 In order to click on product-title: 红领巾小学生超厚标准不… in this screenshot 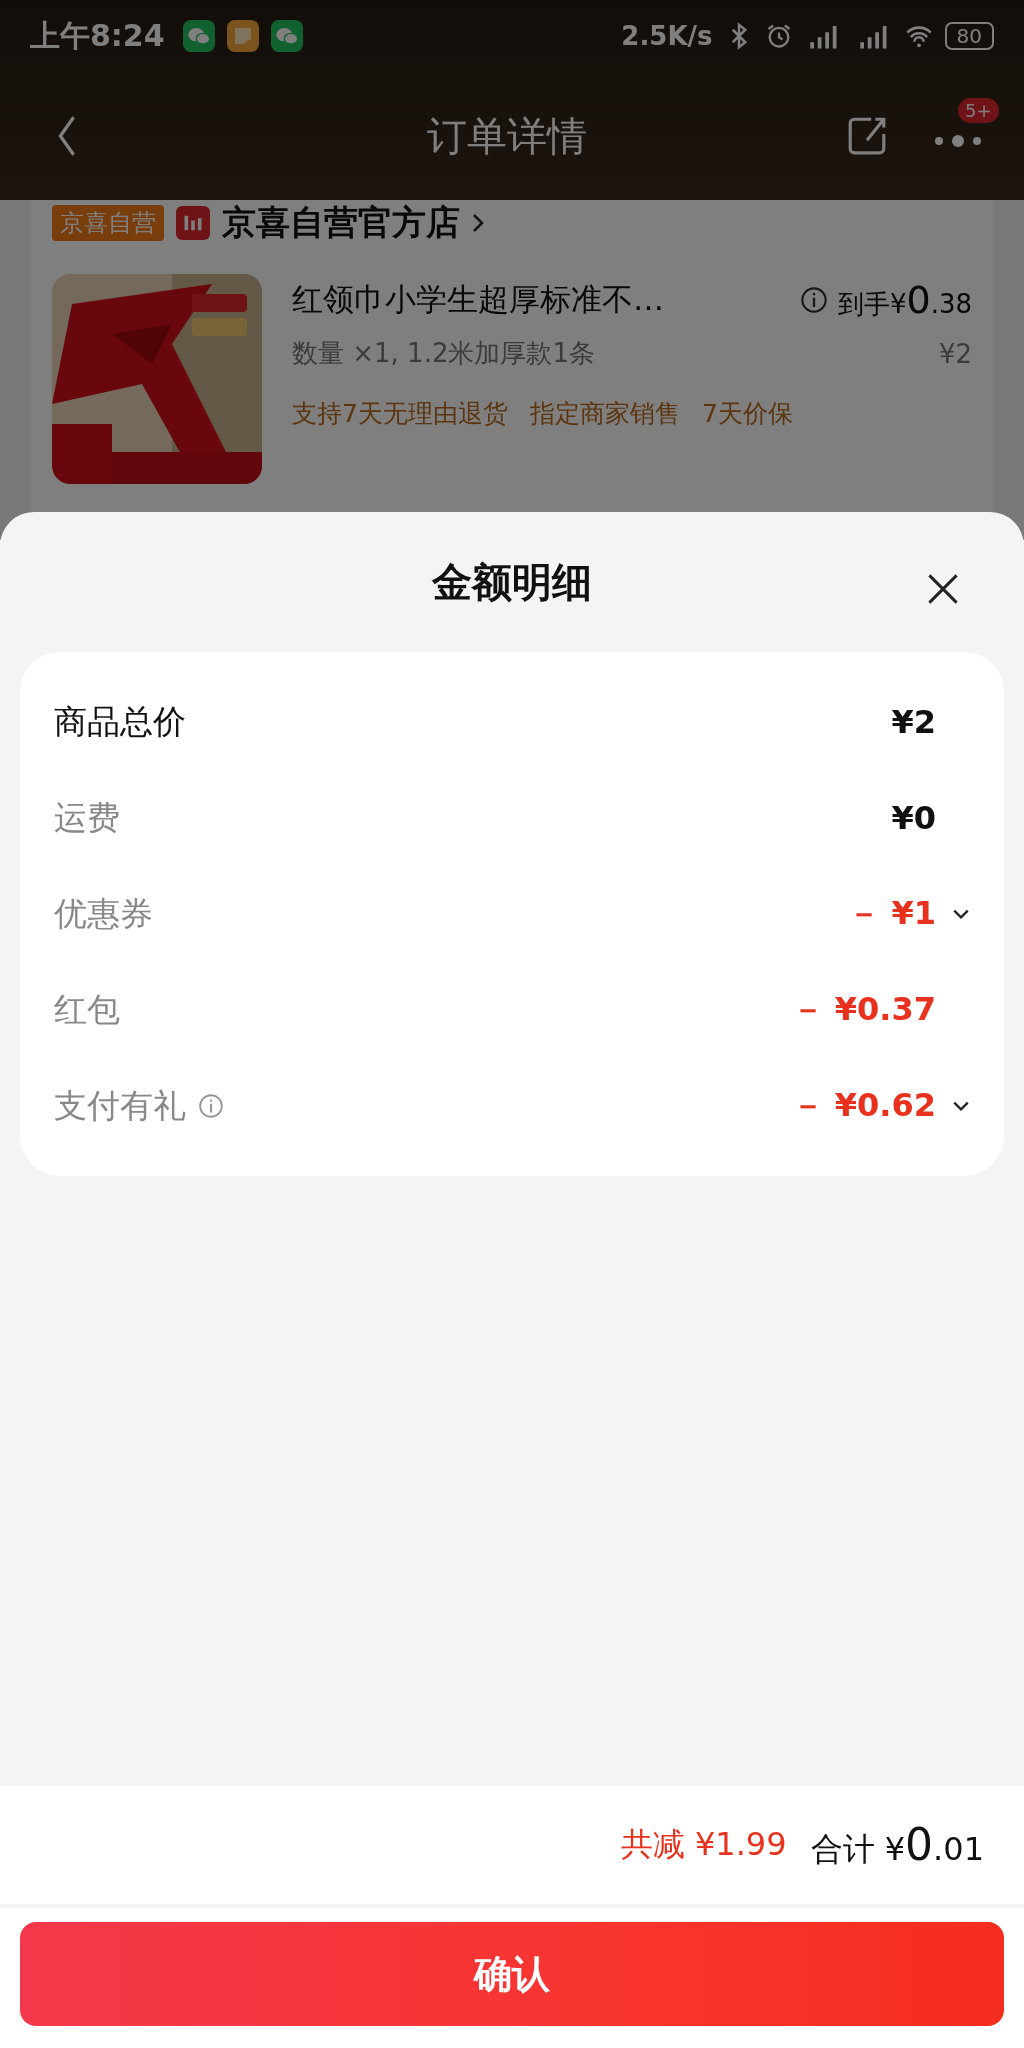, I will do `click(541, 300)`.